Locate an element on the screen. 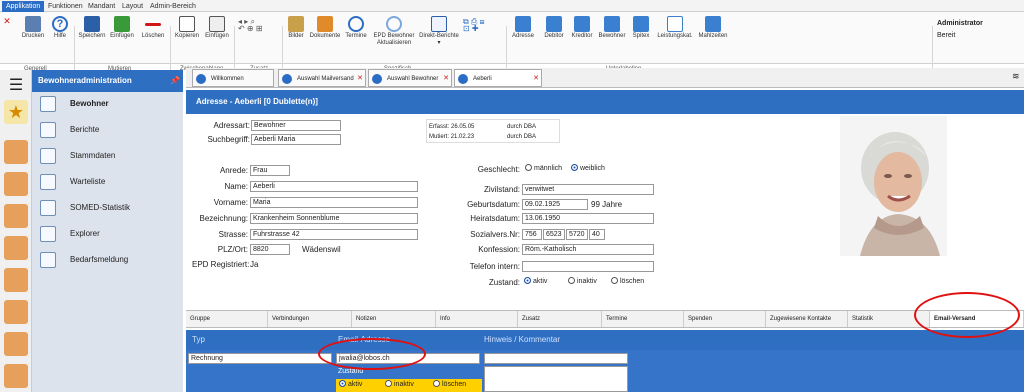 This screenshot has width=1024, height=392. pictures-button: Bilder is located at coordinates (296, 27).